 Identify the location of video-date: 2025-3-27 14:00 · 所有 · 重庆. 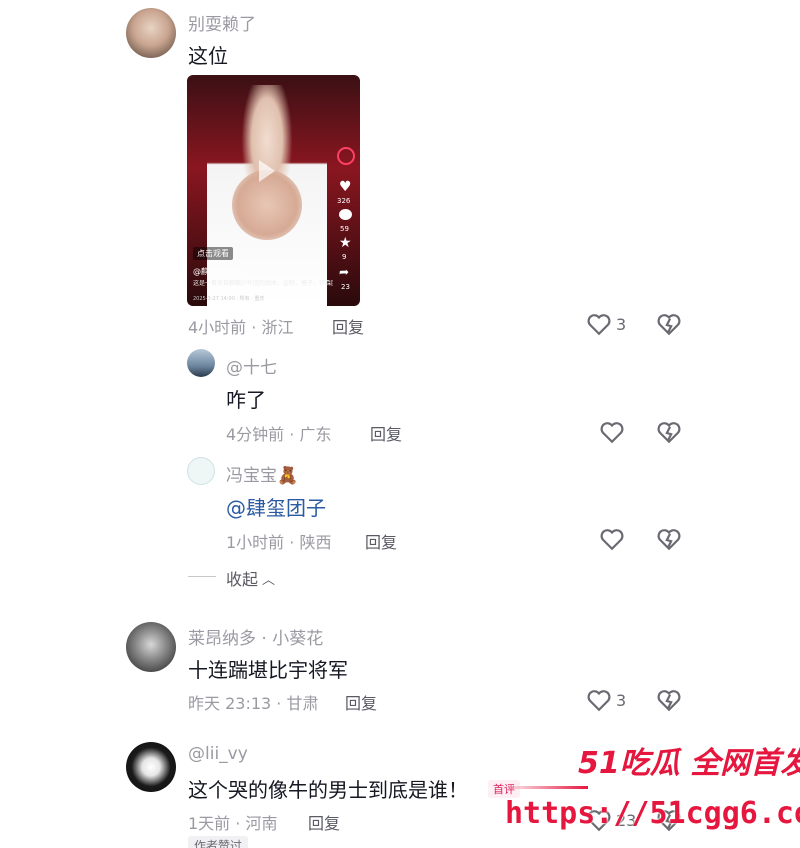
(229, 299).